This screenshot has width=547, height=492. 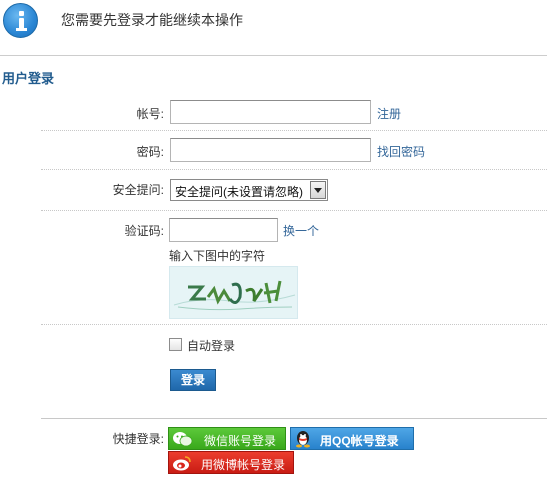 I want to click on notice-bar: 您需要先登录才能继续本操作, so click(x=273, y=22).